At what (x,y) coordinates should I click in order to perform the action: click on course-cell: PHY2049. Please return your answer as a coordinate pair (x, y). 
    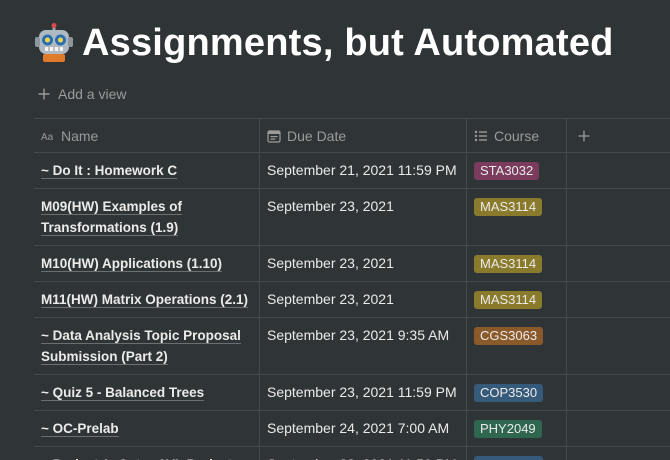
    Looking at the image, I should click on (517, 428).